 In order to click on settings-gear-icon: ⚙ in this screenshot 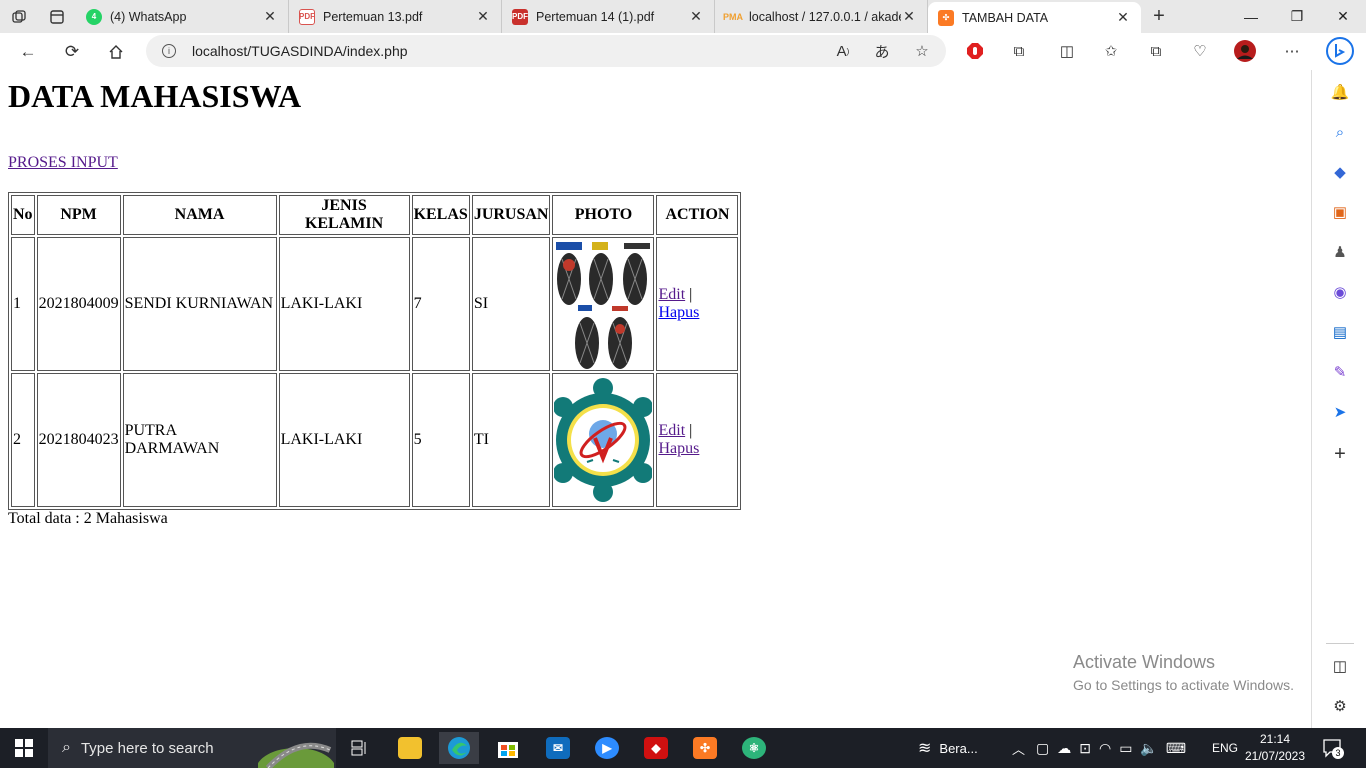, I will do `click(1340, 706)`.